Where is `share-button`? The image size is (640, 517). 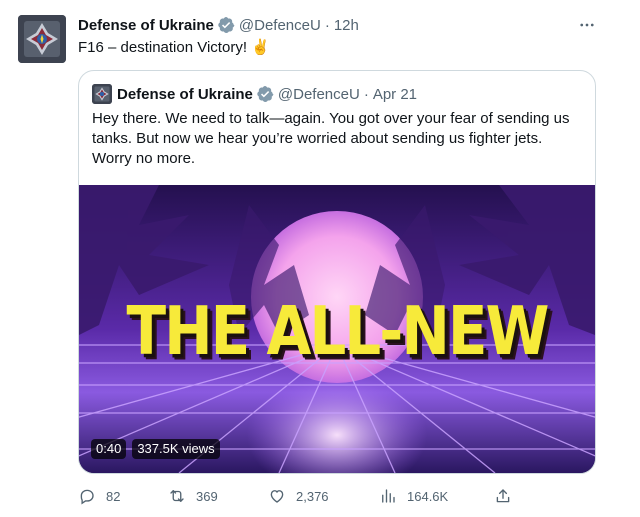 share-button is located at coordinates (508, 496).